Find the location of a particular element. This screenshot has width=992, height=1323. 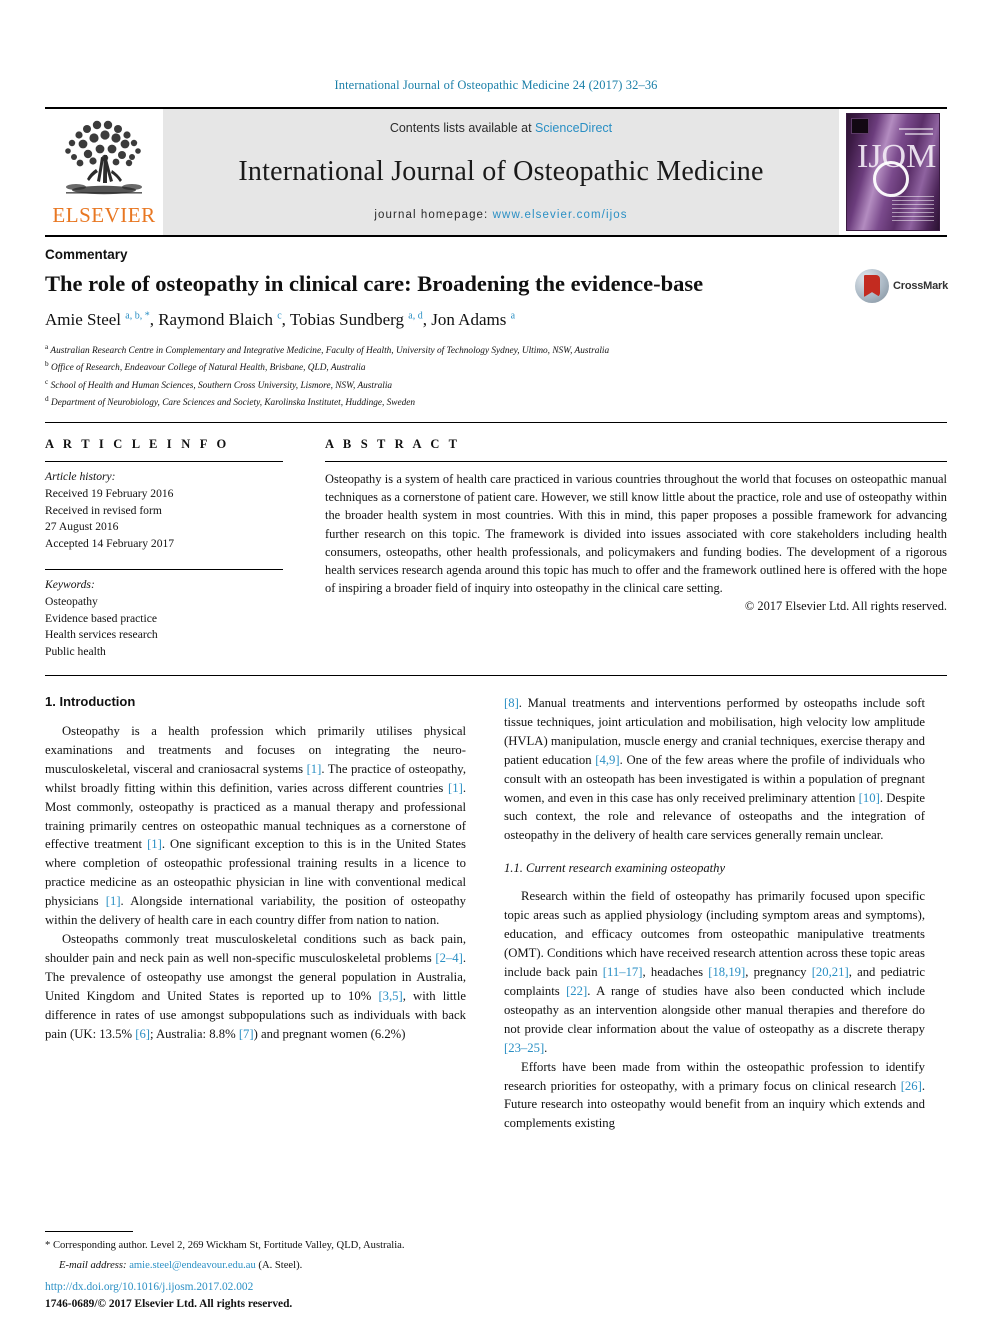

cover-ring-icon is located at coordinates (891, 179).